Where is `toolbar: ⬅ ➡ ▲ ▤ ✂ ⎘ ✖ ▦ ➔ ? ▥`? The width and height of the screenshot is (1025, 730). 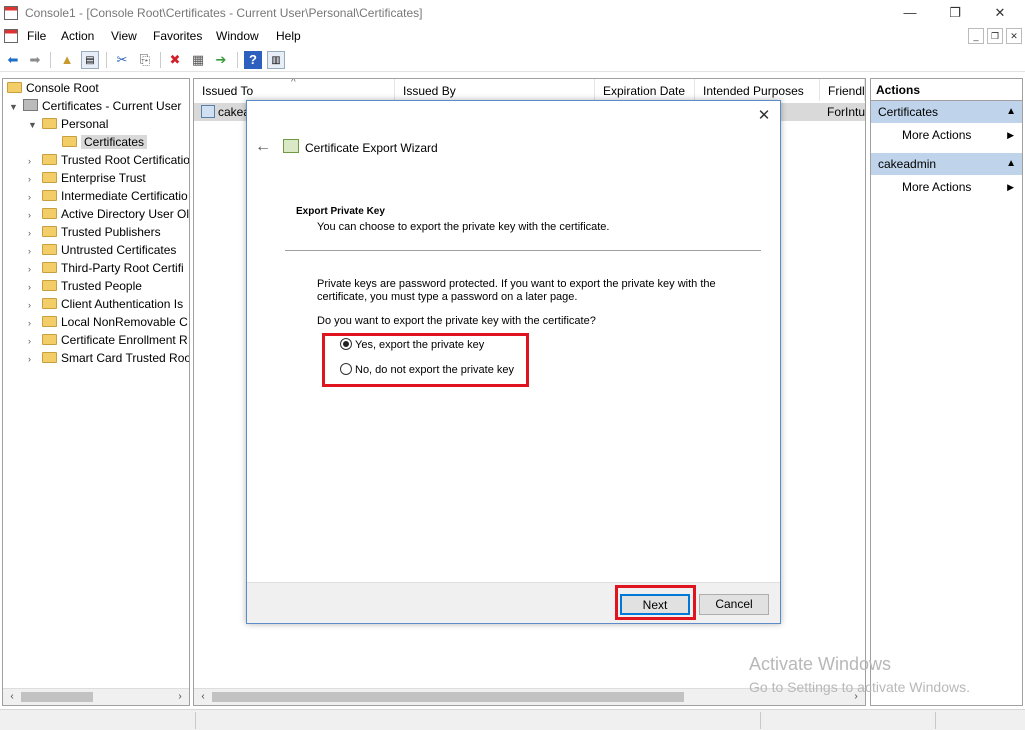
toolbar: ⬅ ➡ ▲ ▤ ✂ ⎘ ✖ ▦ ➔ ? ▥ is located at coordinates (512, 60).